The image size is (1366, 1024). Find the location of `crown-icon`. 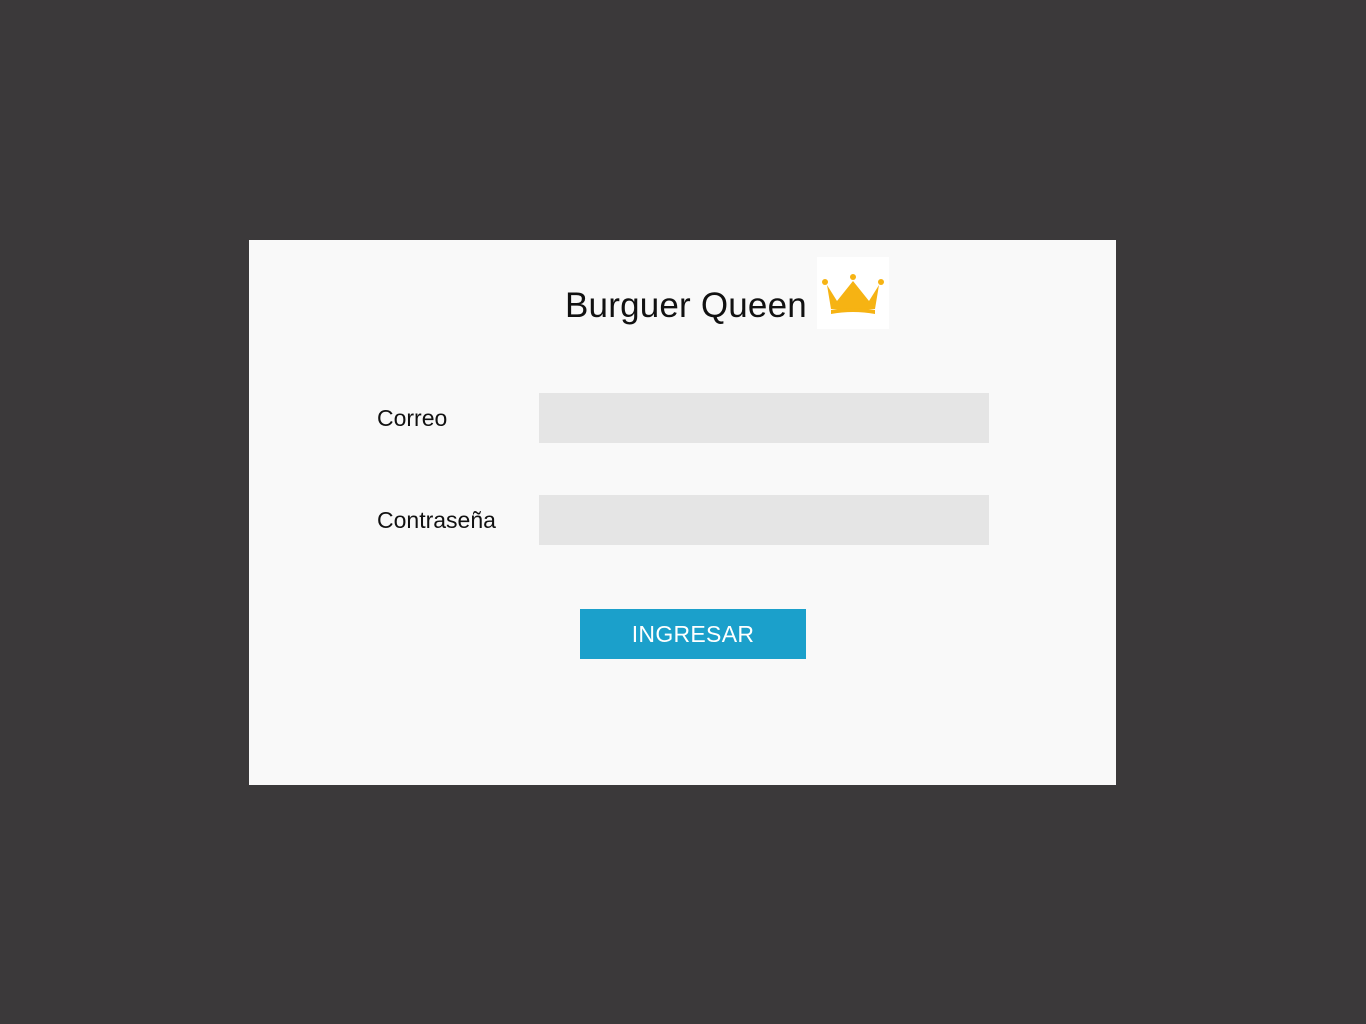

crown-icon is located at coordinates (853, 294).